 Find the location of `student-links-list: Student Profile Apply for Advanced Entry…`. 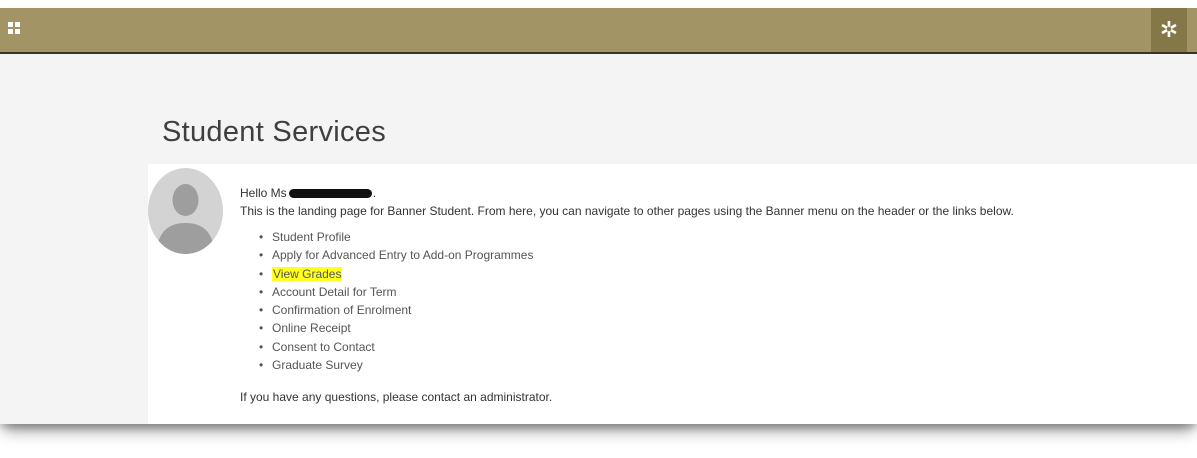

student-links-list: Student Profile Apply for Advanced Entry… is located at coordinates (394, 301).